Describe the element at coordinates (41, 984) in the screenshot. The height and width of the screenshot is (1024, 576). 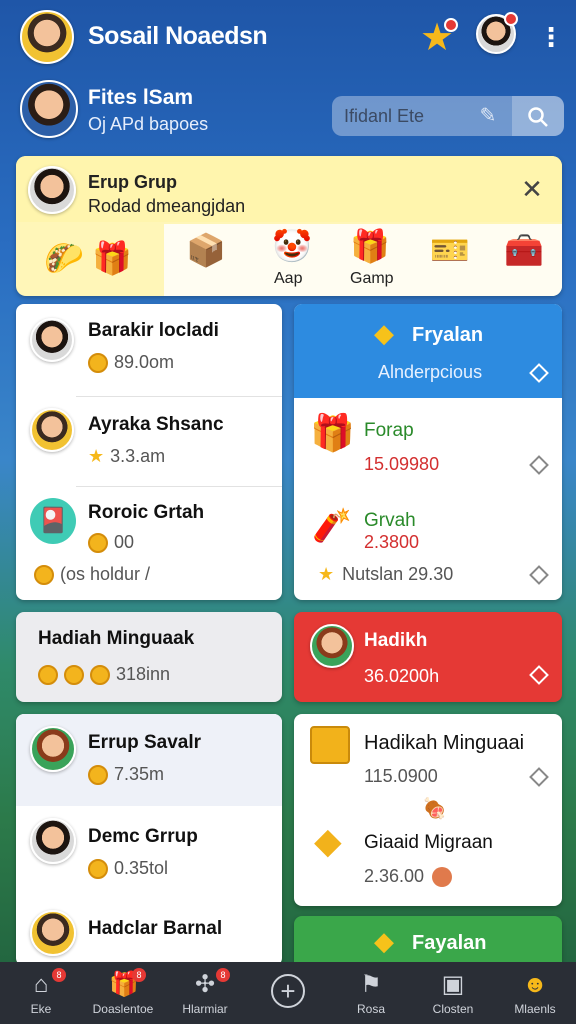
I see `home-icon: ⌂` at that location.